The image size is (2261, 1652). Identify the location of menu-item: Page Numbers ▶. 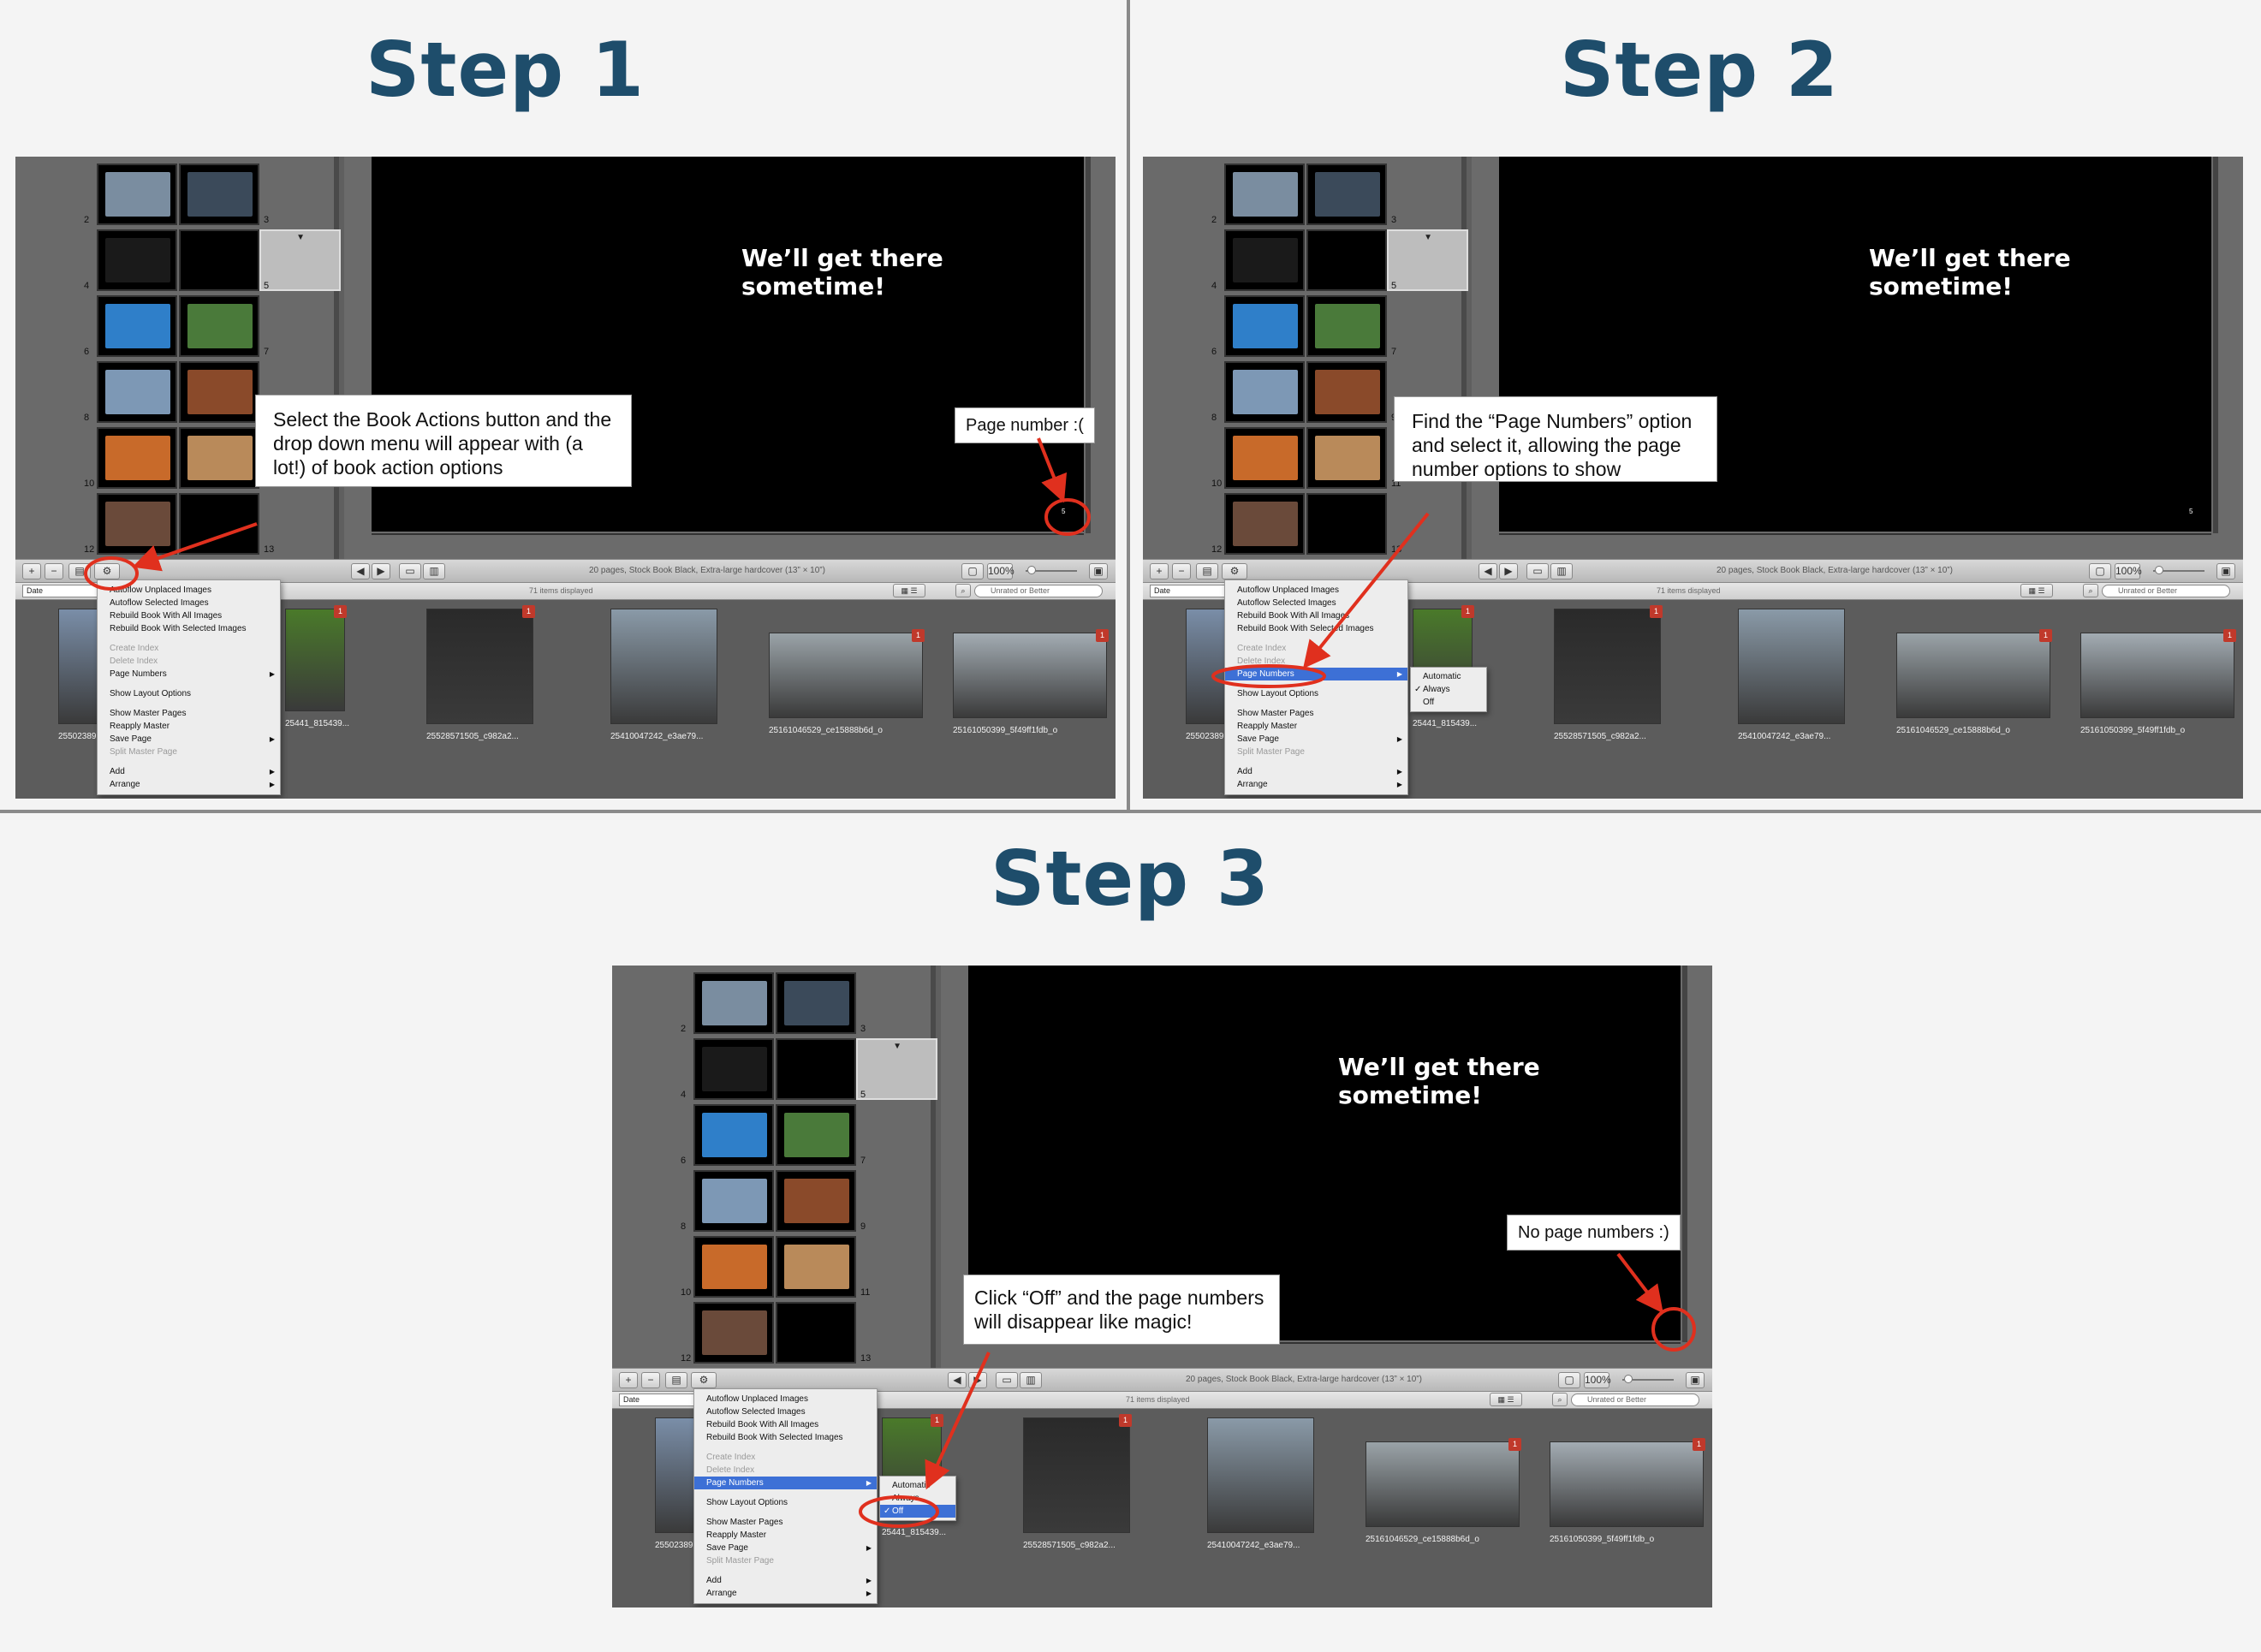
(785, 1483).